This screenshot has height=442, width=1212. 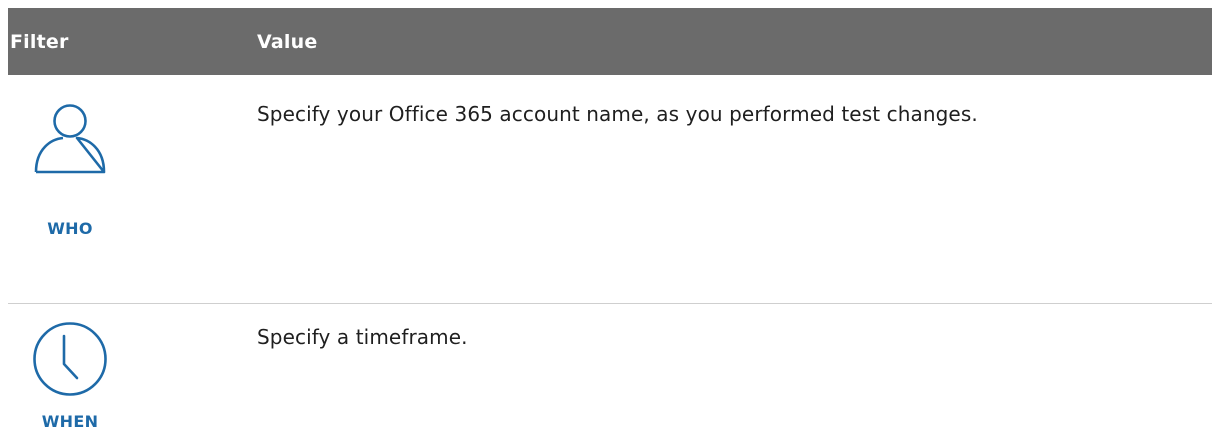 I want to click on column-header-filter: Filter, so click(x=39, y=41).